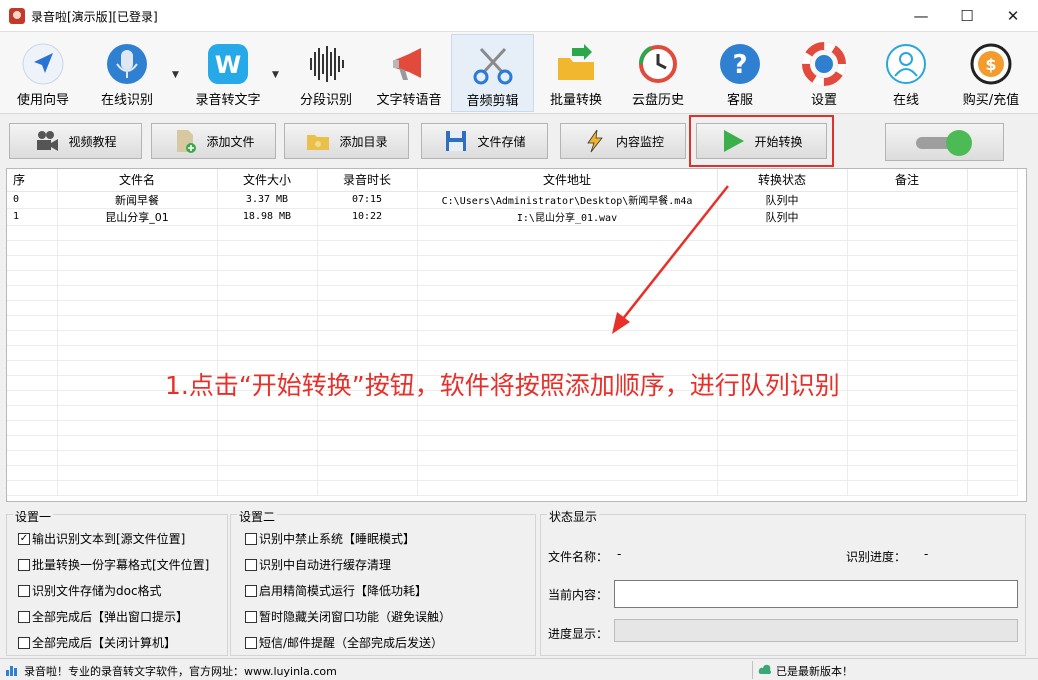  Describe the element at coordinates (578, 595) in the screenshot. I see `current-content-label: 当前内容：` at that location.